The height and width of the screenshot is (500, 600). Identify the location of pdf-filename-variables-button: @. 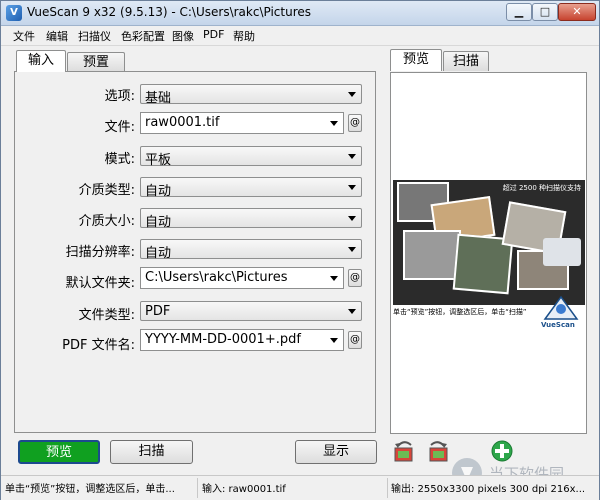
(355, 340).